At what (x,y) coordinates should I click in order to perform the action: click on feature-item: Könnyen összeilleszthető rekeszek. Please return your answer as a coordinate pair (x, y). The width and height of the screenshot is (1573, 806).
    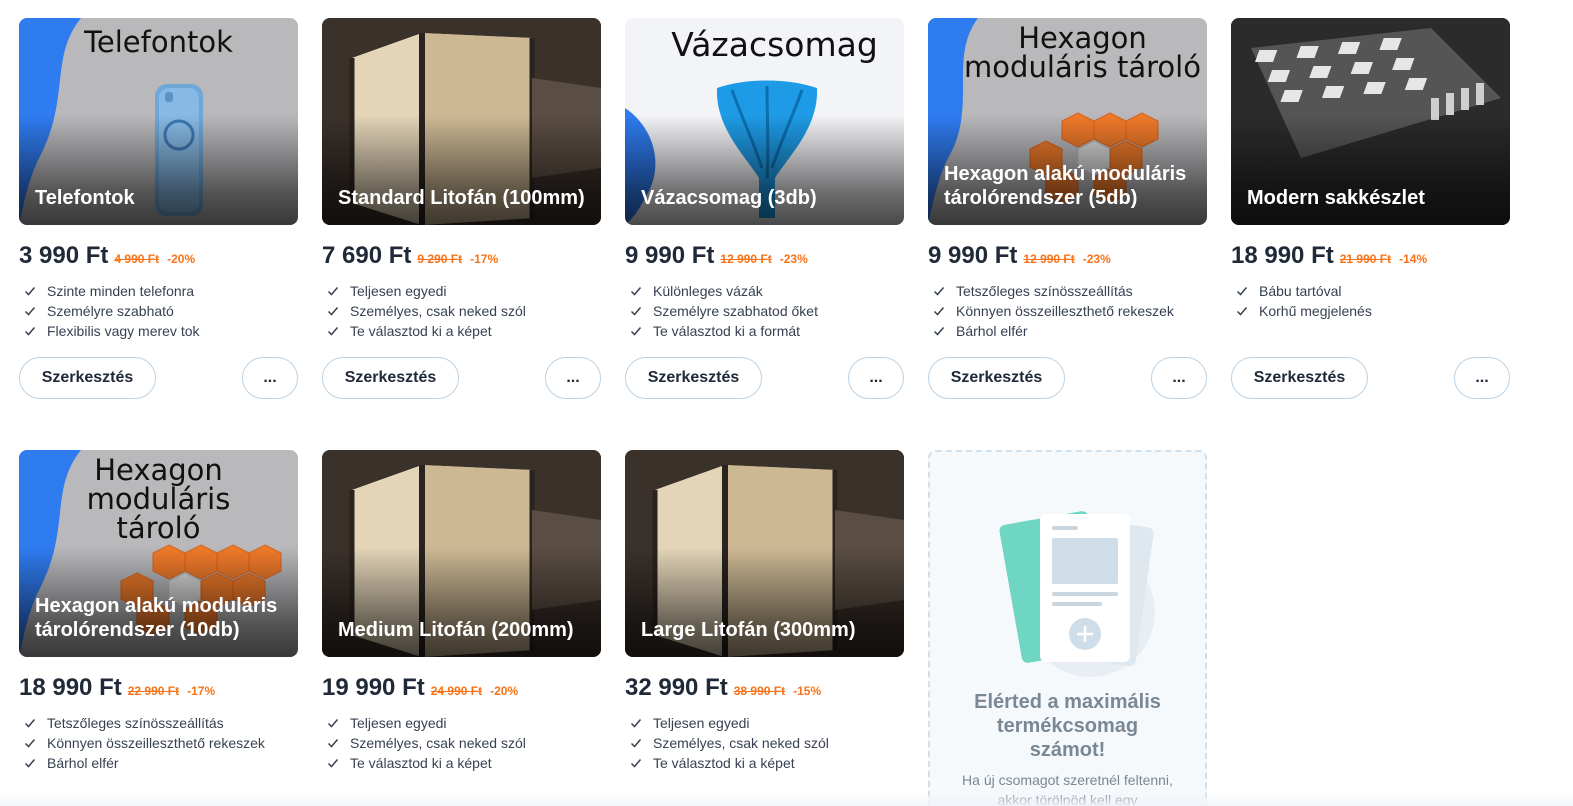
    Looking at the image, I should click on (158, 743).